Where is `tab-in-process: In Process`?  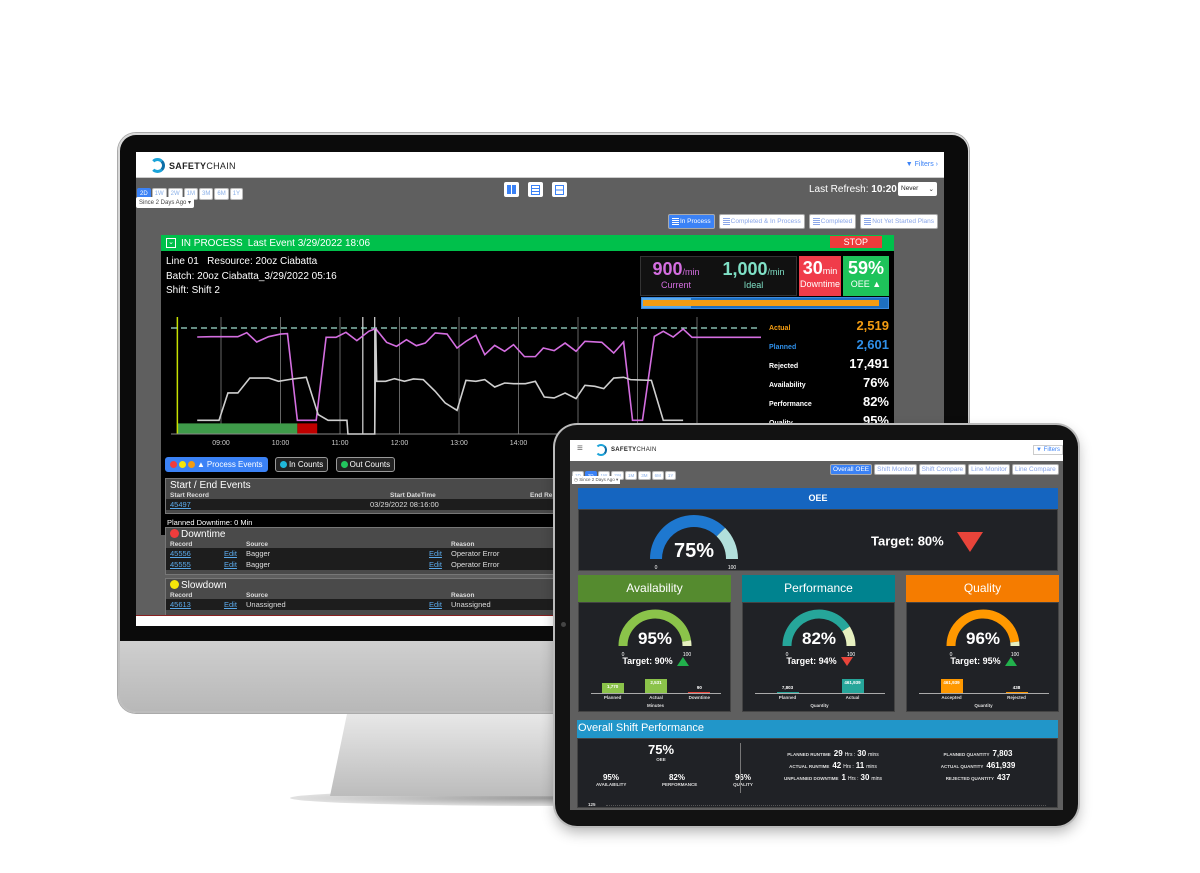 tab-in-process: In Process is located at coordinates (691, 222).